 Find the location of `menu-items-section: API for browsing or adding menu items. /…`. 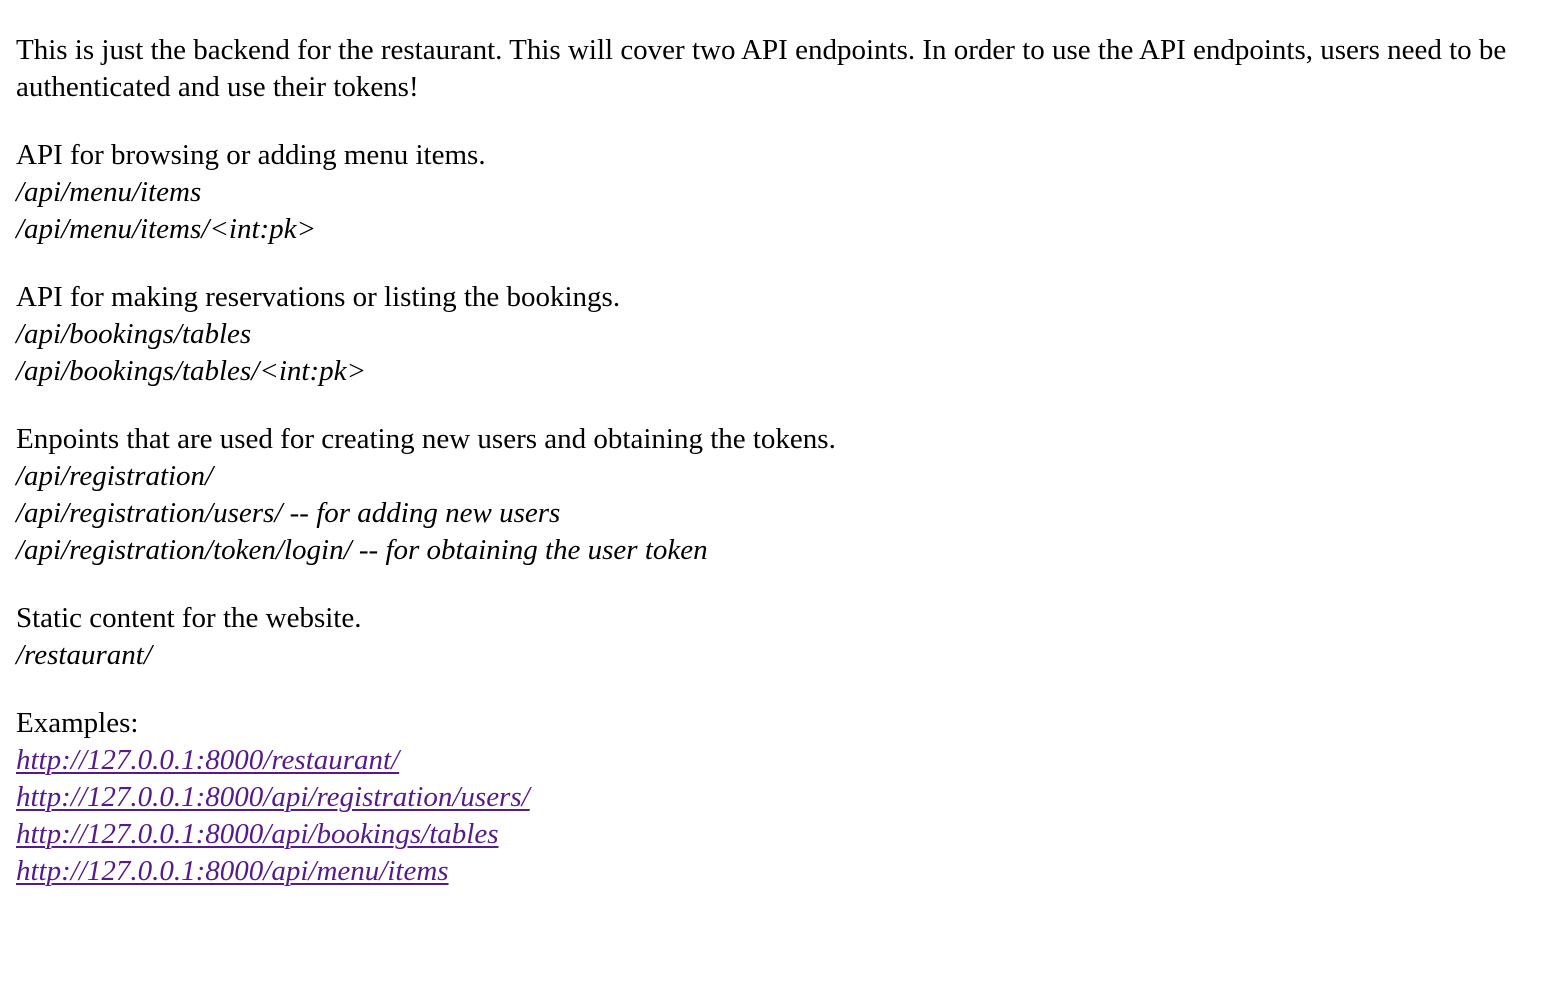

menu-items-section: API for browsing or adding menu items. /… is located at coordinates (771, 192).